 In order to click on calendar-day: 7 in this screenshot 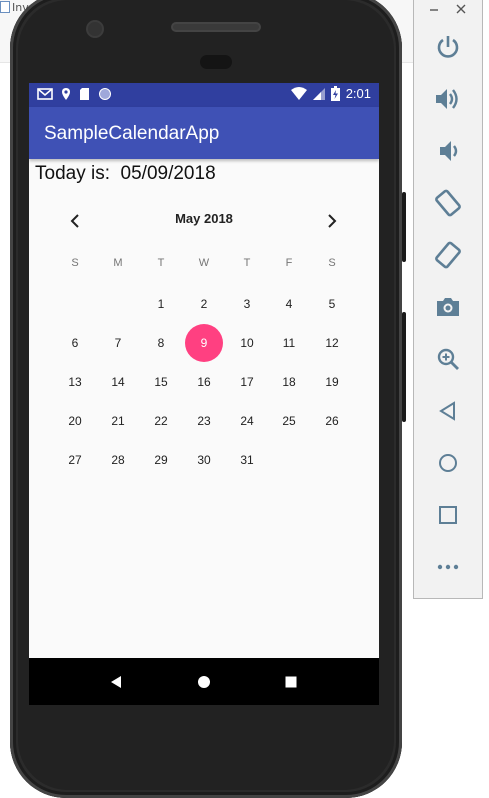, I will do `click(118, 343)`.